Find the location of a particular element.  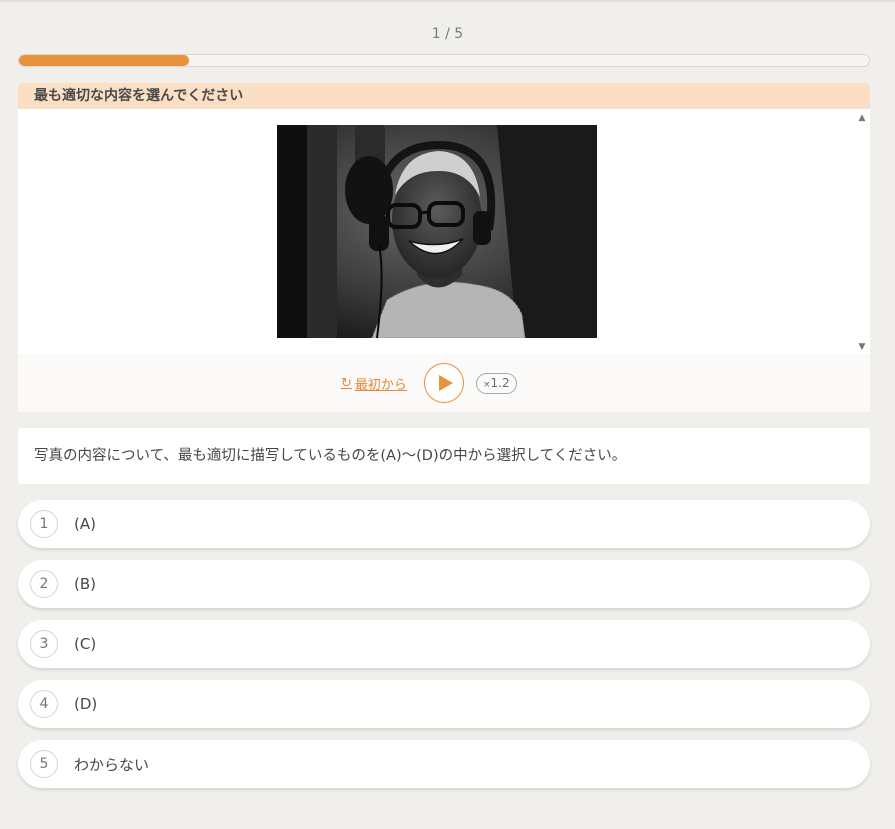

answer-option-3: 3 (C) is located at coordinates (444, 644).